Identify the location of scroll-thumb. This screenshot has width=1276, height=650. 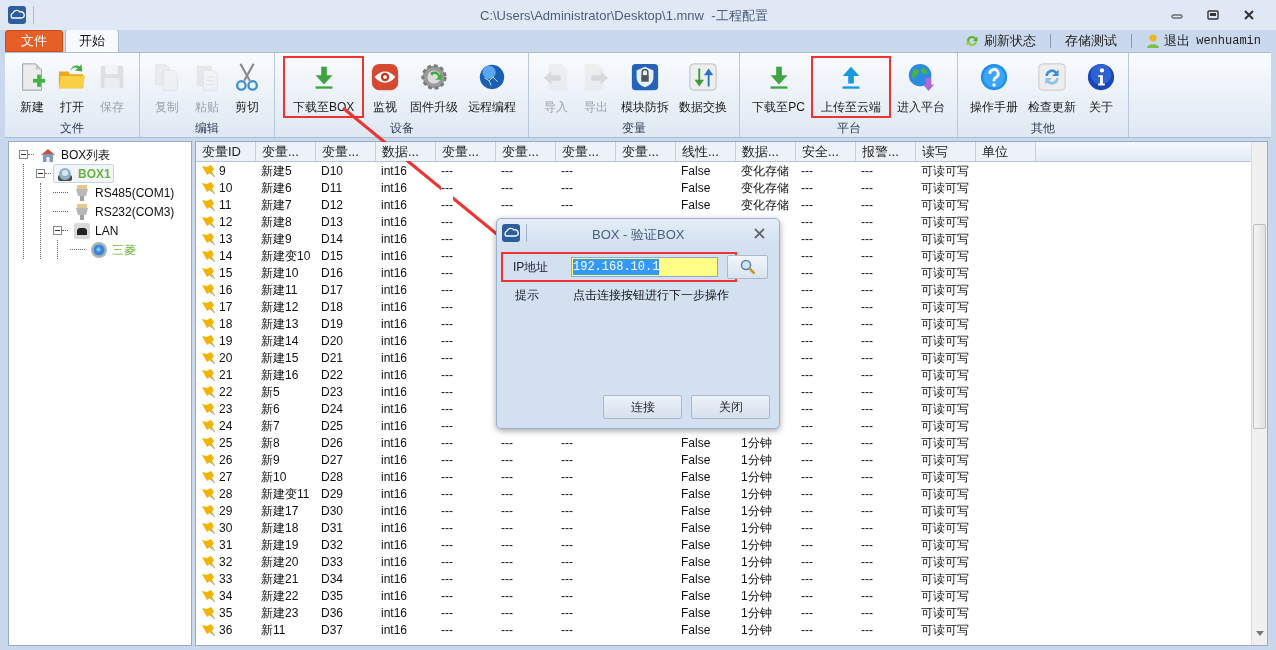
(1259, 326).